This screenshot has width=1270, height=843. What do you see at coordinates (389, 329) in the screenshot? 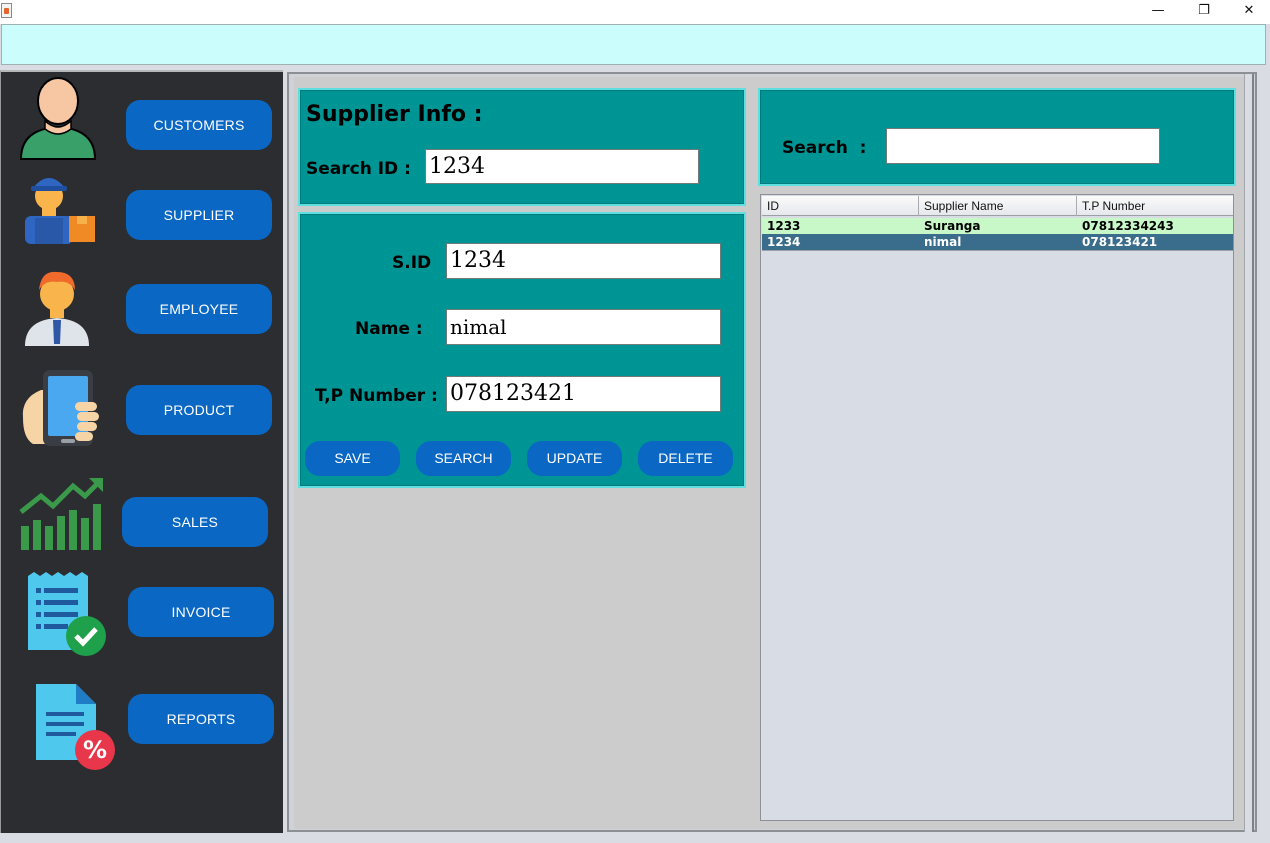
I see `name-label: Name :` at bounding box center [389, 329].